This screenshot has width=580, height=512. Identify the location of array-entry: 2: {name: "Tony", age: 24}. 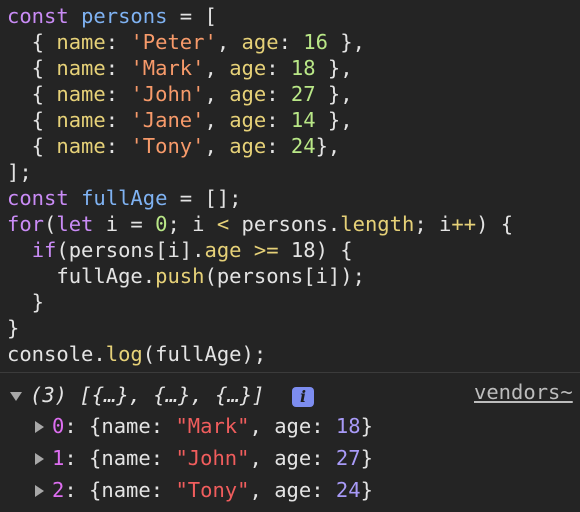
(212, 490).